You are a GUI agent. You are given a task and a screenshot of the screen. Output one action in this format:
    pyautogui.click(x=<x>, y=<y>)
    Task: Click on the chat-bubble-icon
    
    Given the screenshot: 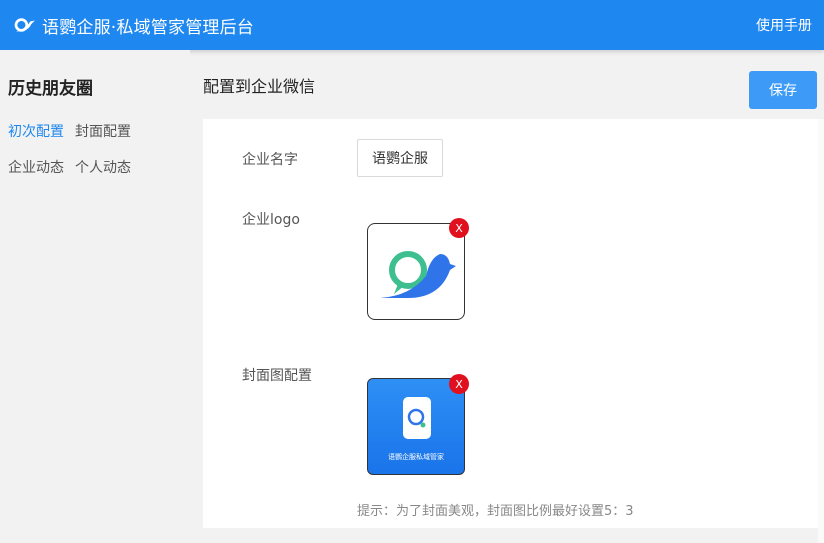 What is the action you would take?
    pyautogui.click(x=416, y=418)
    